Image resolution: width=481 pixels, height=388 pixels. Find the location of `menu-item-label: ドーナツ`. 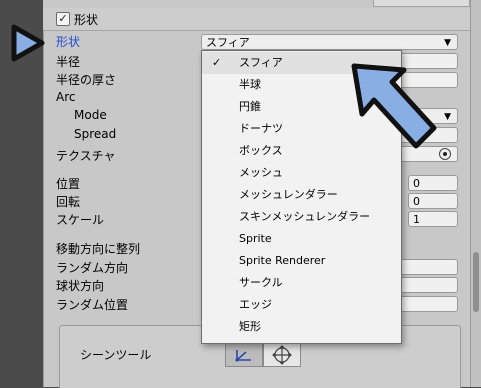

menu-item-label: ドーナツ is located at coordinates (261, 128).